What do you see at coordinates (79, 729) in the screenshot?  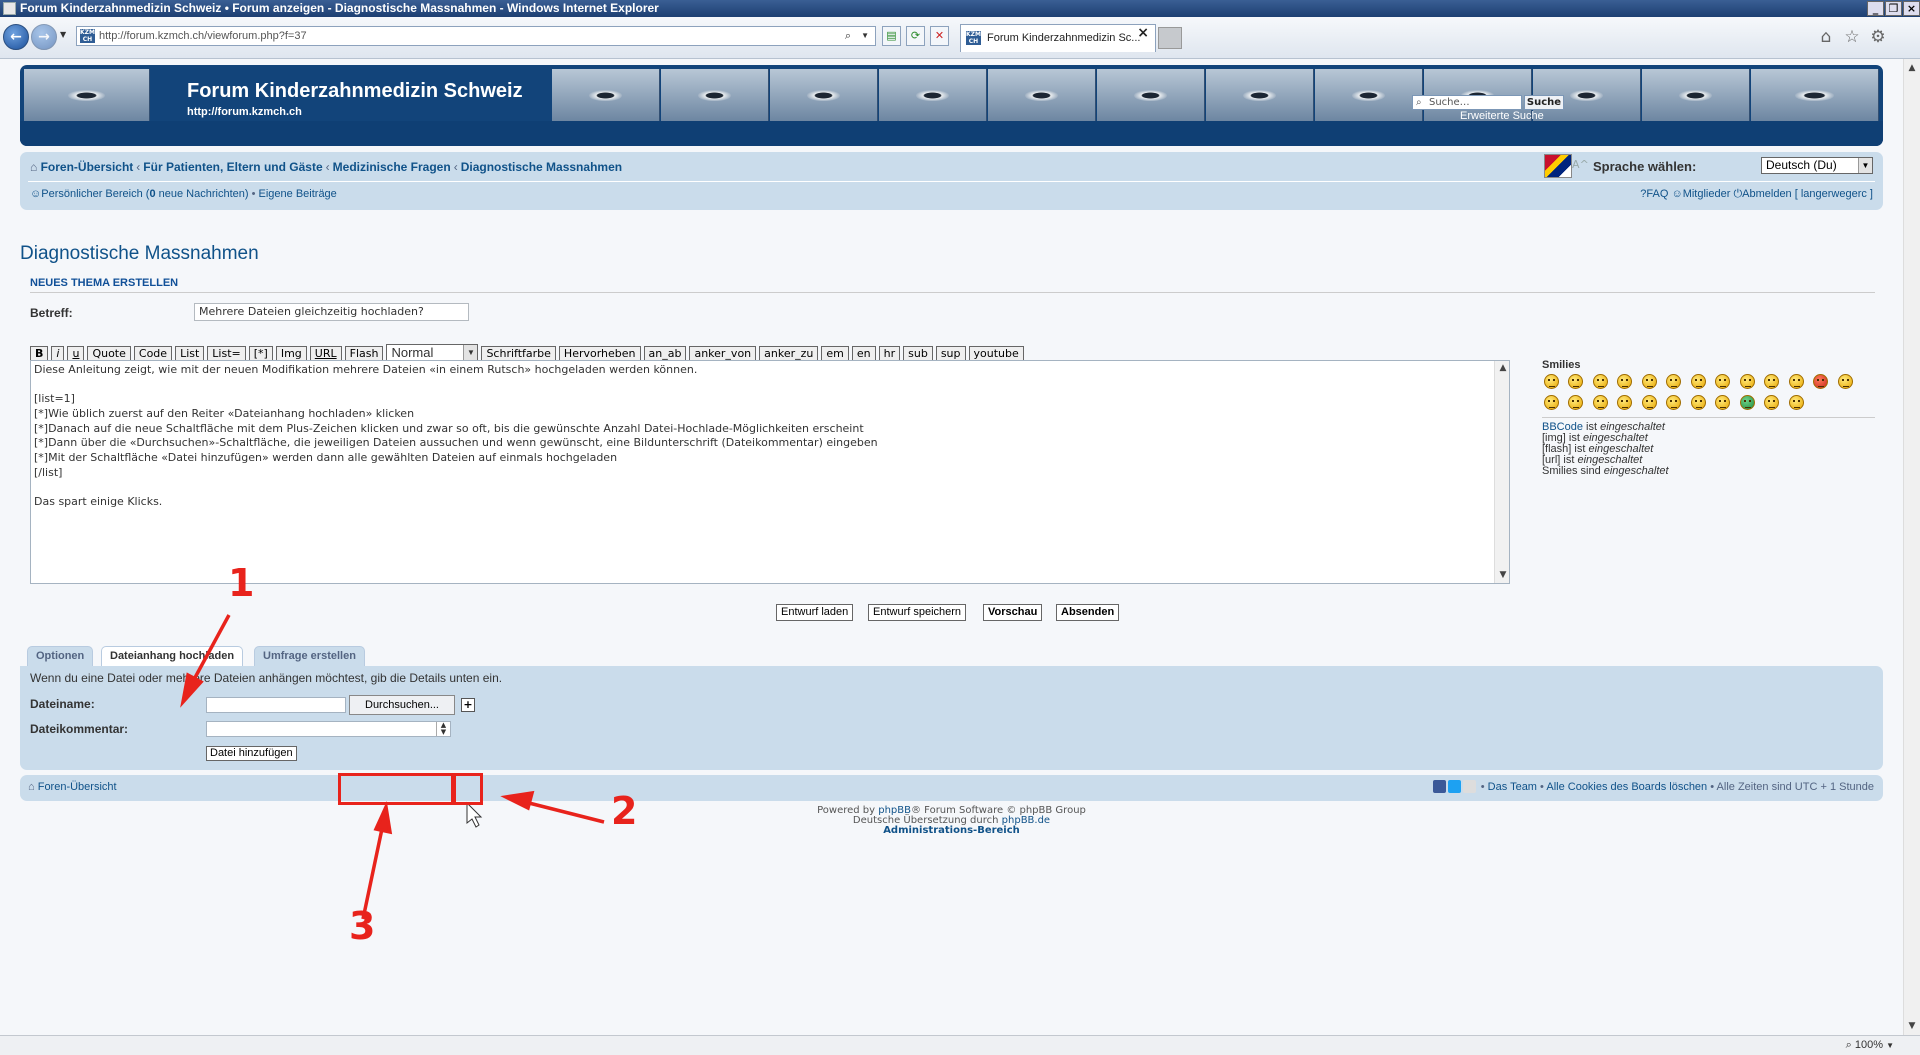 I see `file-comment-label: Dateikommentar:` at bounding box center [79, 729].